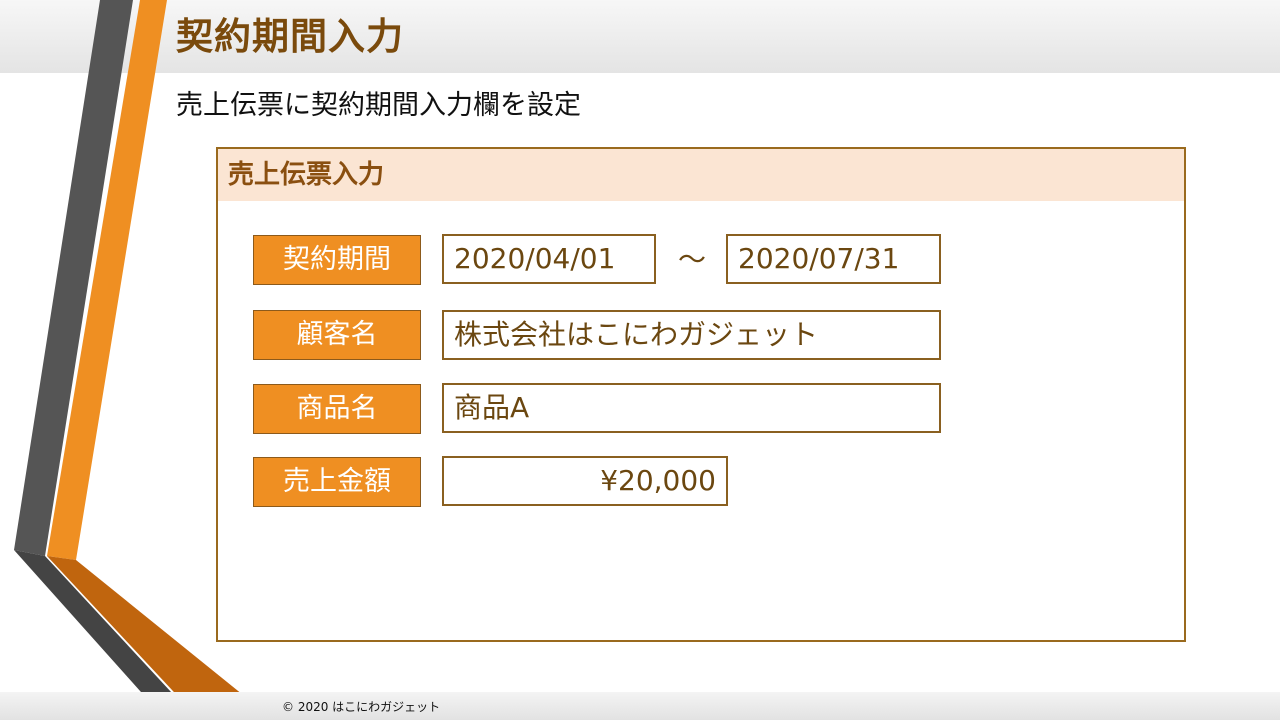  What do you see at coordinates (337, 335) in the screenshot?
I see `customer-name-label: 顧客名` at bounding box center [337, 335].